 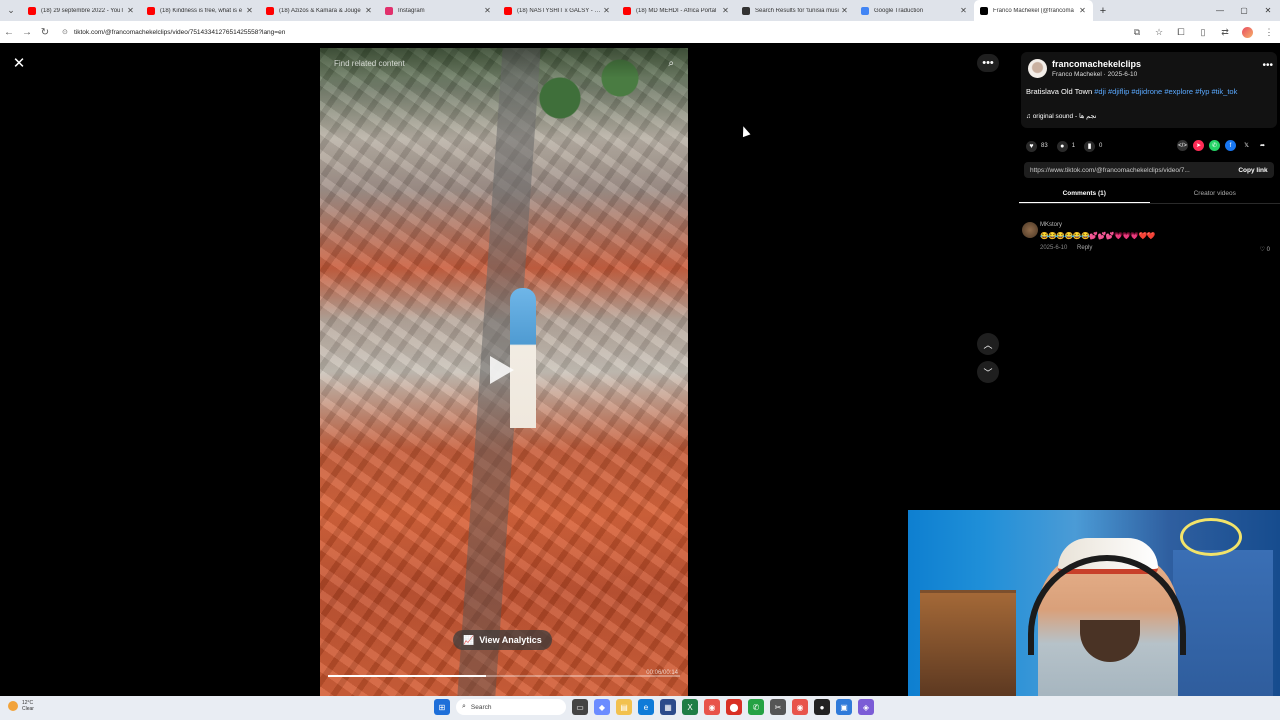 I want to click on tab-comments: Comments (1), so click(x=1084, y=193).